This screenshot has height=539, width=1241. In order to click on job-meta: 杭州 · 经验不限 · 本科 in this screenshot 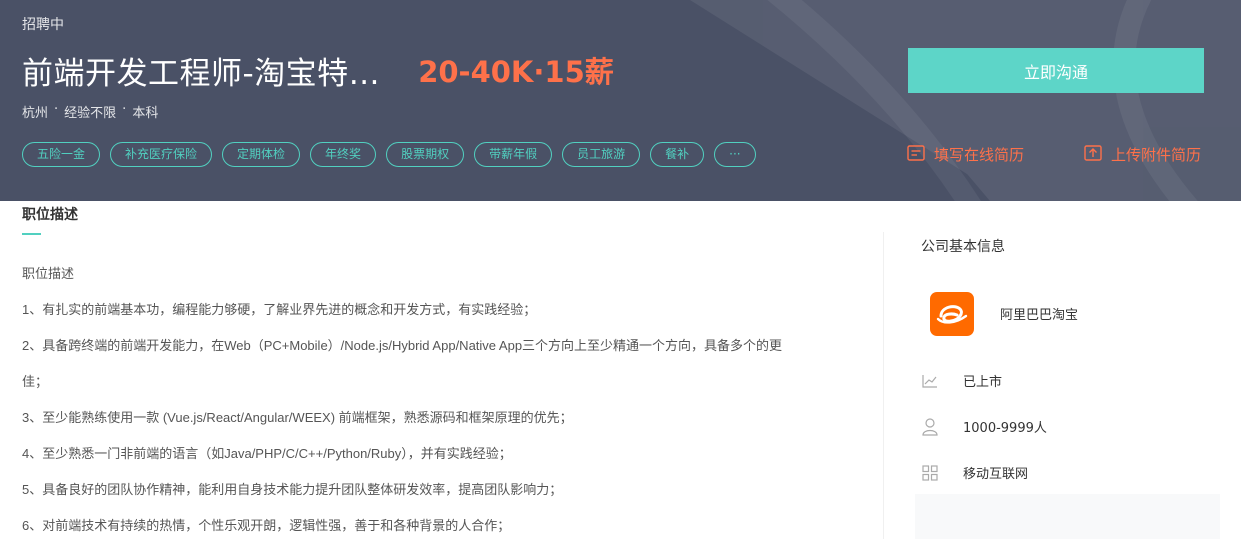, I will do `click(90, 111)`.